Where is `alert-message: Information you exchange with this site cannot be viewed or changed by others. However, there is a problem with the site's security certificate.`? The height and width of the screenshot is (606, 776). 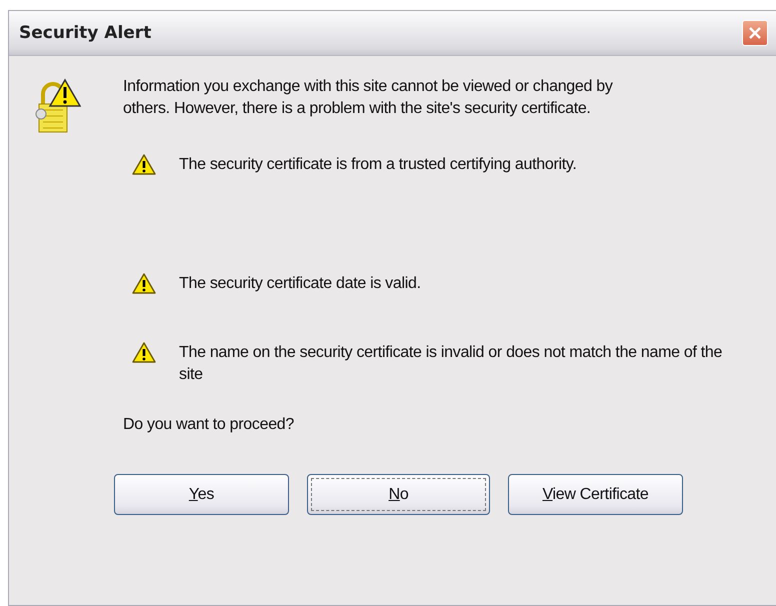 alert-message: Information you exchange with this site cannot be viewed or changed by others. However, there is a problem with the site's security certificate. is located at coordinates (368, 98).